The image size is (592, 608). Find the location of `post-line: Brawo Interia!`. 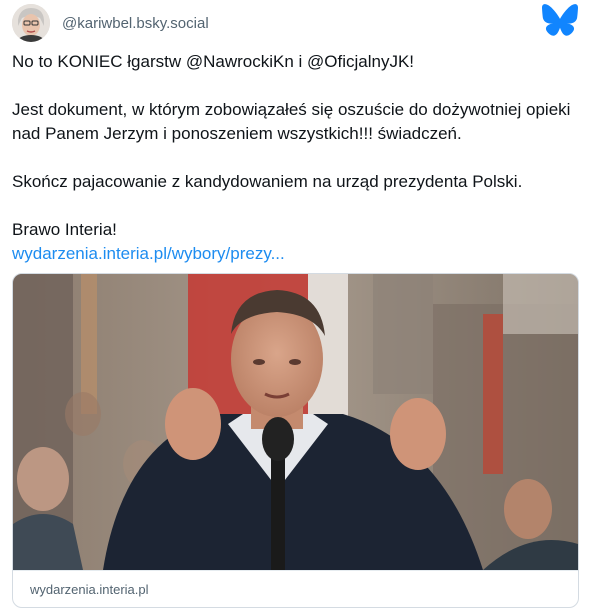

post-line: Brawo Interia! is located at coordinates (64, 229).